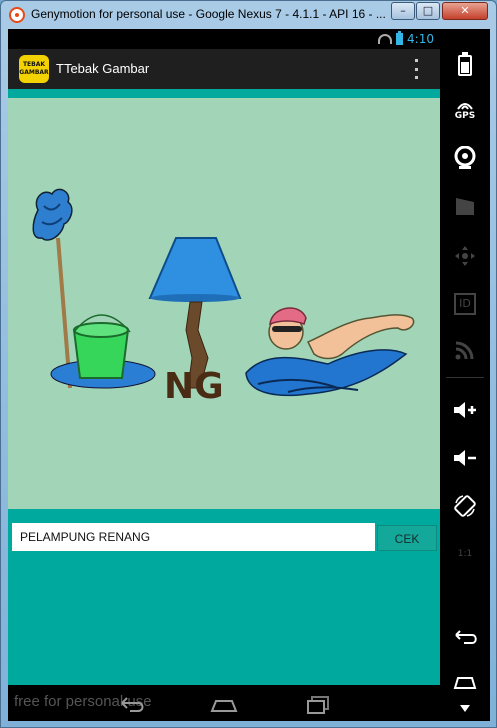 The height and width of the screenshot is (728, 497). I want to click on gps-icon: GPS, so click(465, 110).